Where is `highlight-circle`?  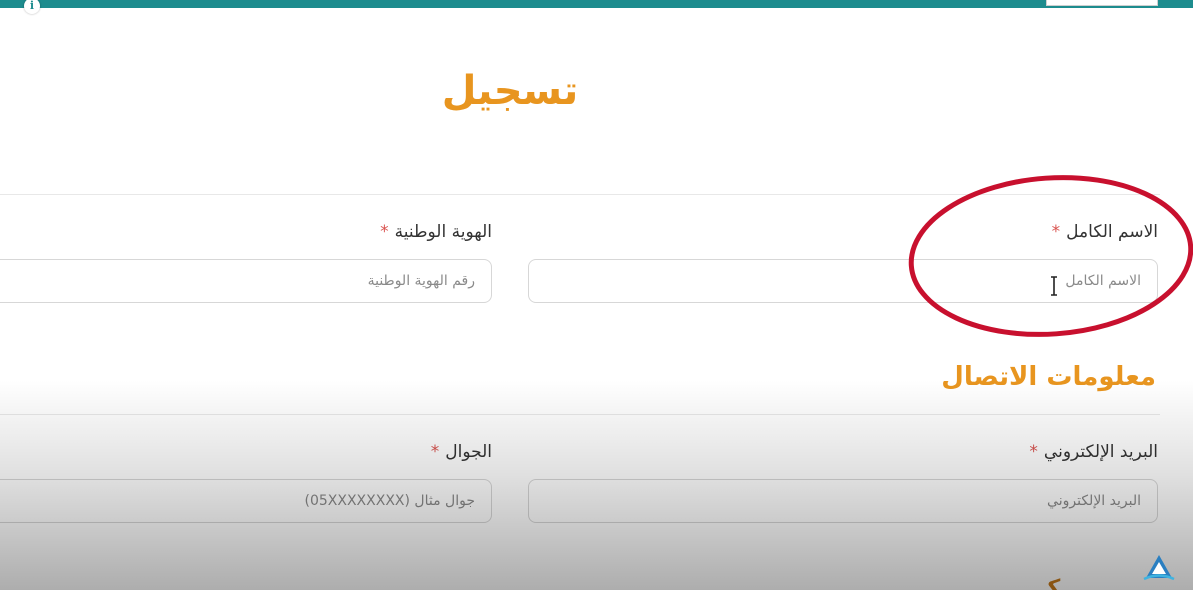
highlight-circle is located at coordinates (1050, 256).